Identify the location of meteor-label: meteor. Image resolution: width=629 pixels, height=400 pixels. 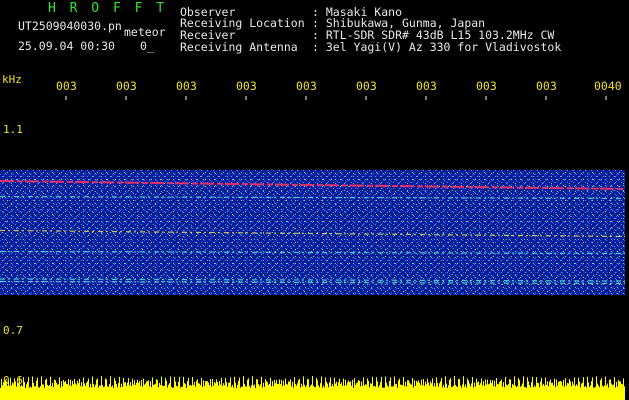
(145, 32).